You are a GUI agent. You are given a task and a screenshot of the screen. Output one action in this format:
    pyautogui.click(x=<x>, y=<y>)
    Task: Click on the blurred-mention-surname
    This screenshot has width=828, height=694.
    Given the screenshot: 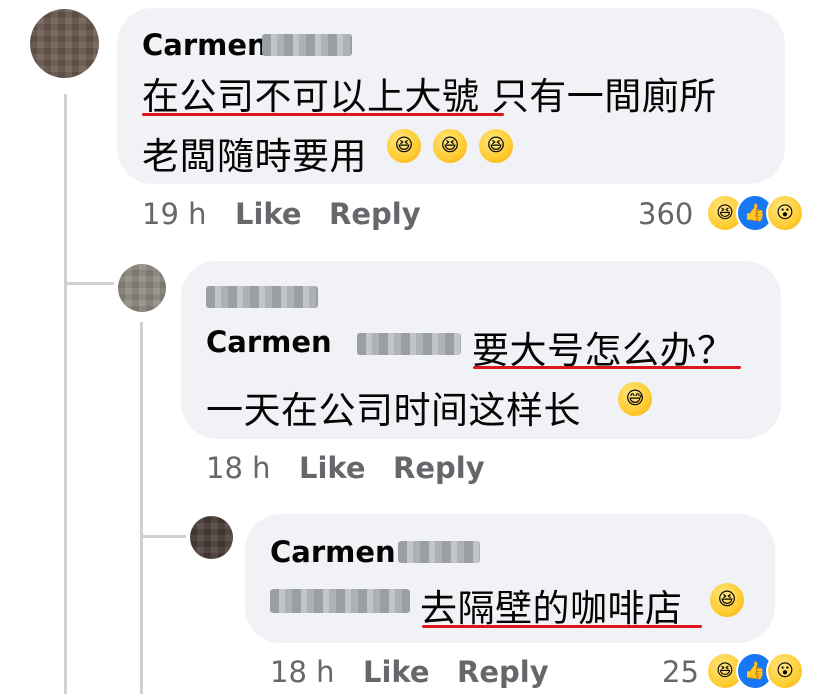 What is the action you would take?
    pyautogui.click(x=409, y=344)
    